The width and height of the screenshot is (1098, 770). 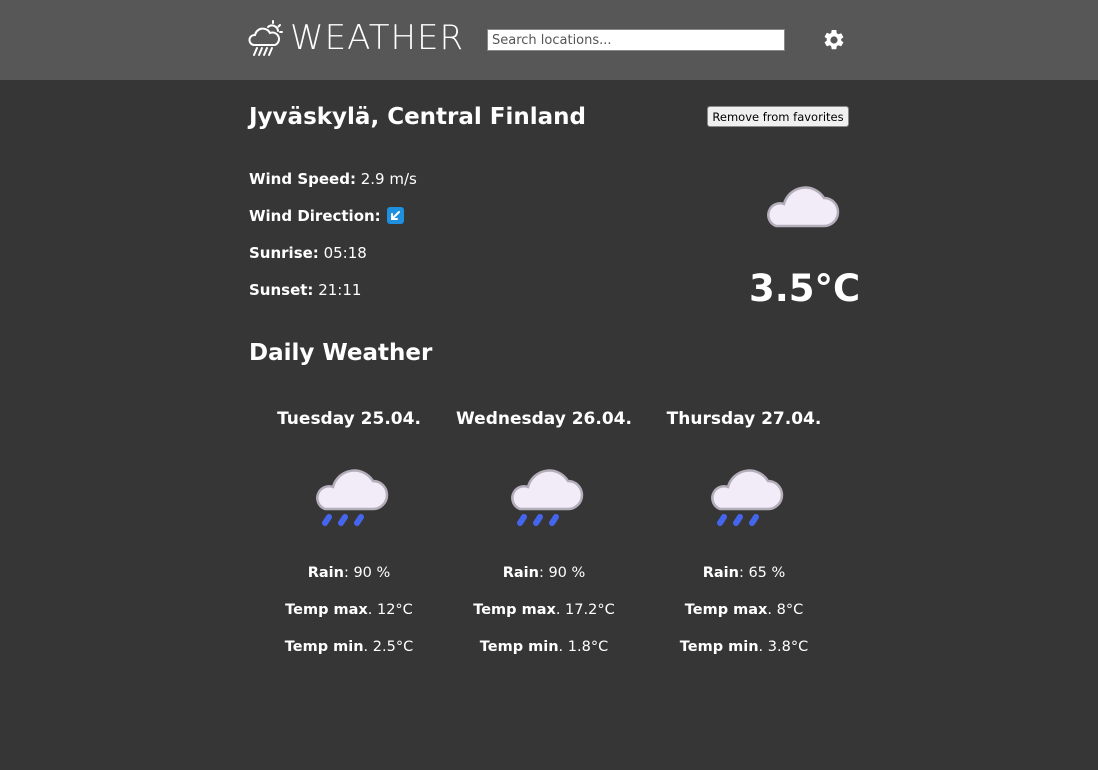 What do you see at coordinates (544, 419) in the screenshot?
I see `day-date: Wednesday 26.04.` at bounding box center [544, 419].